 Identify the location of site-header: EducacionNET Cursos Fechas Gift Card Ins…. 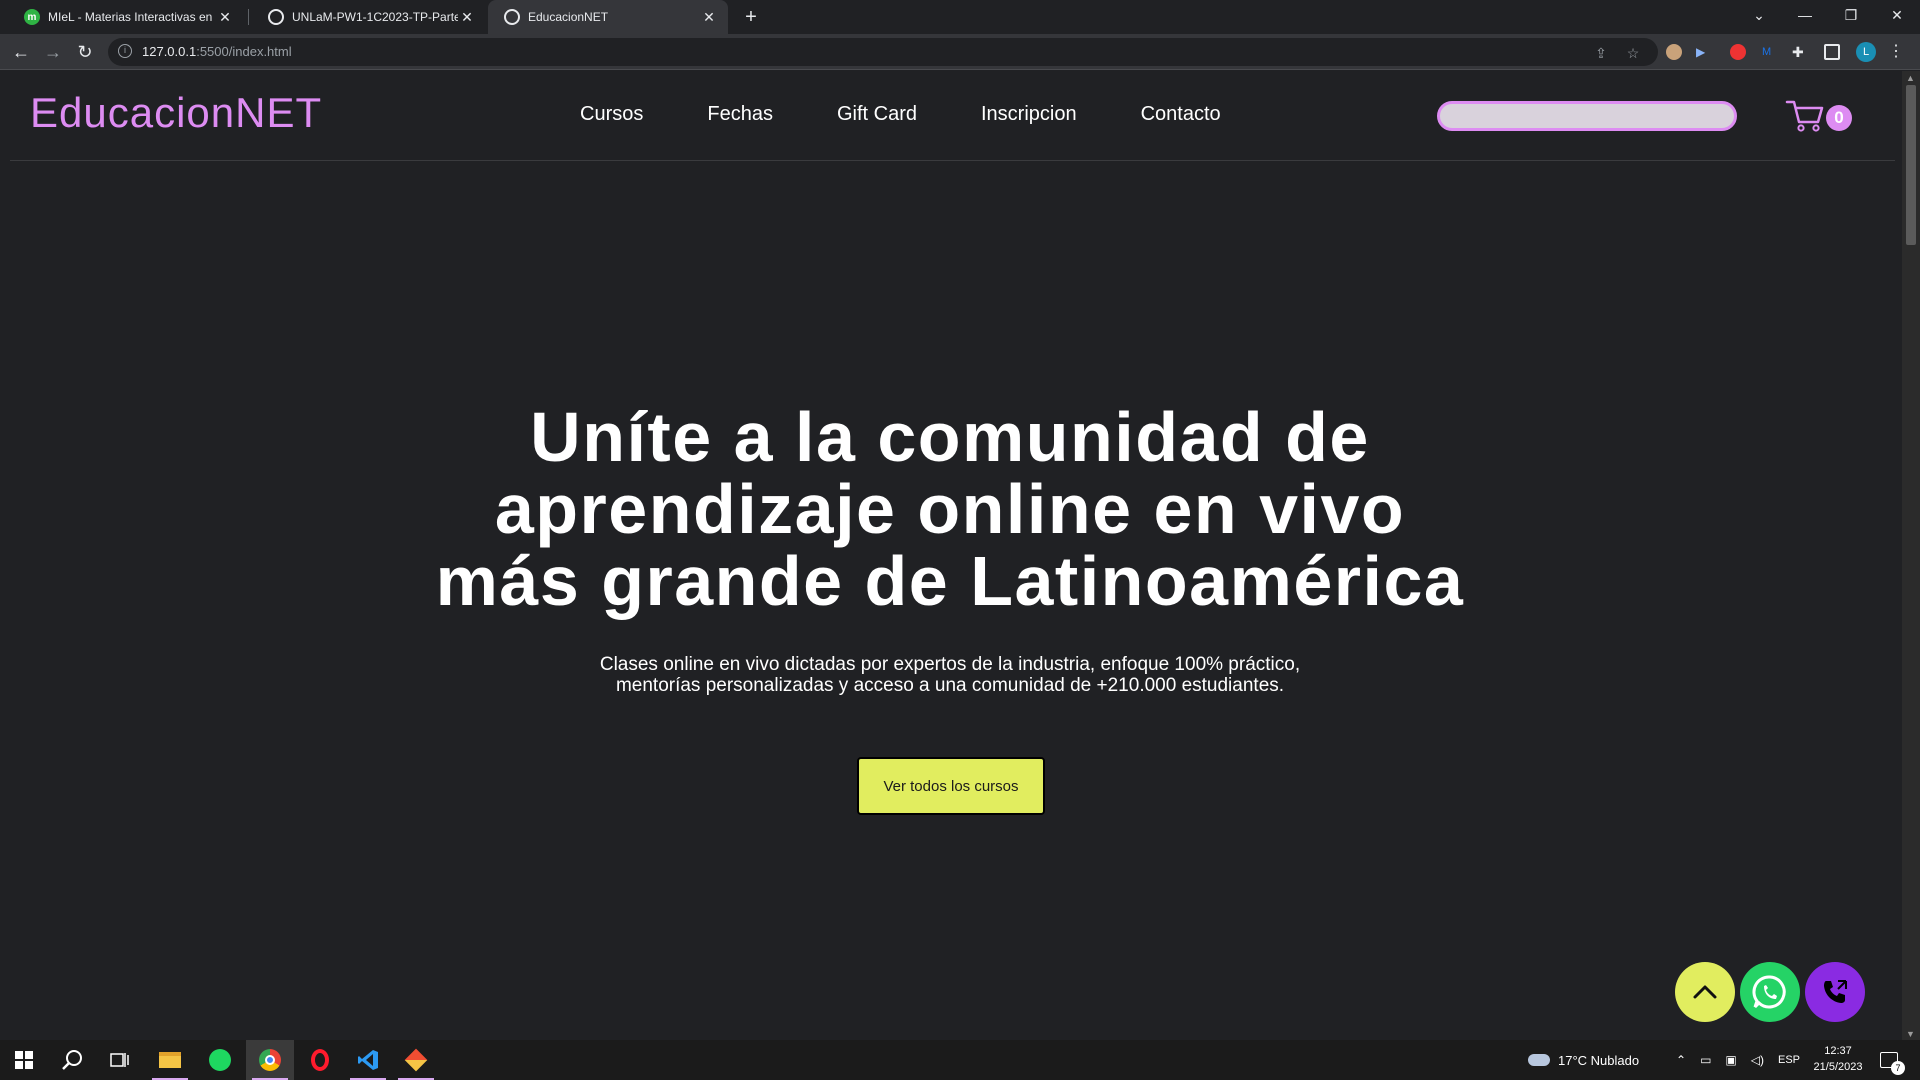
(952, 116).